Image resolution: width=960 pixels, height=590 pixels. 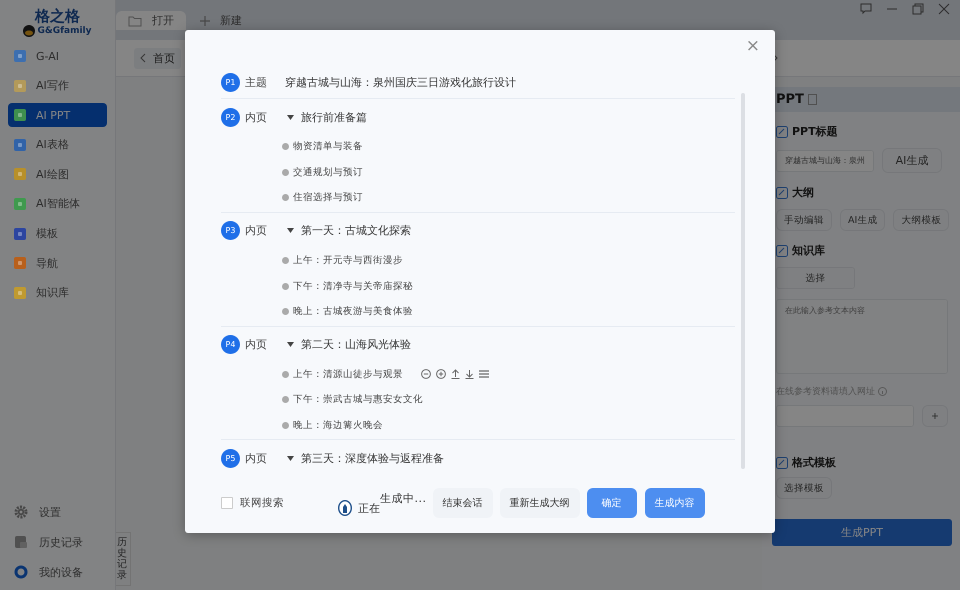 I want to click on page-badge: P5, so click(x=230, y=458).